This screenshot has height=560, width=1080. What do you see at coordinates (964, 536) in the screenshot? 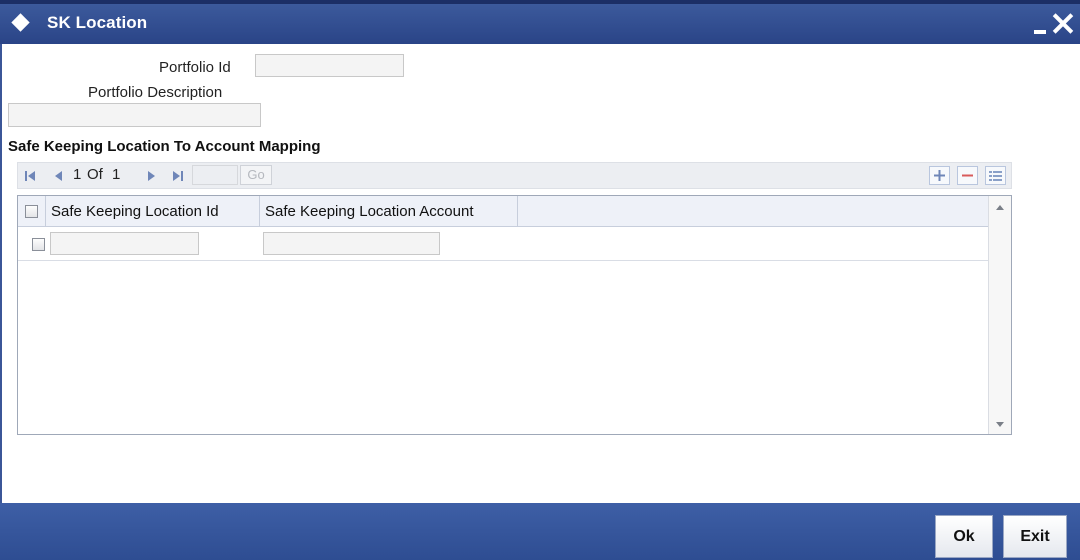
I see `ok-button: Ok` at bounding box center [964, 536].